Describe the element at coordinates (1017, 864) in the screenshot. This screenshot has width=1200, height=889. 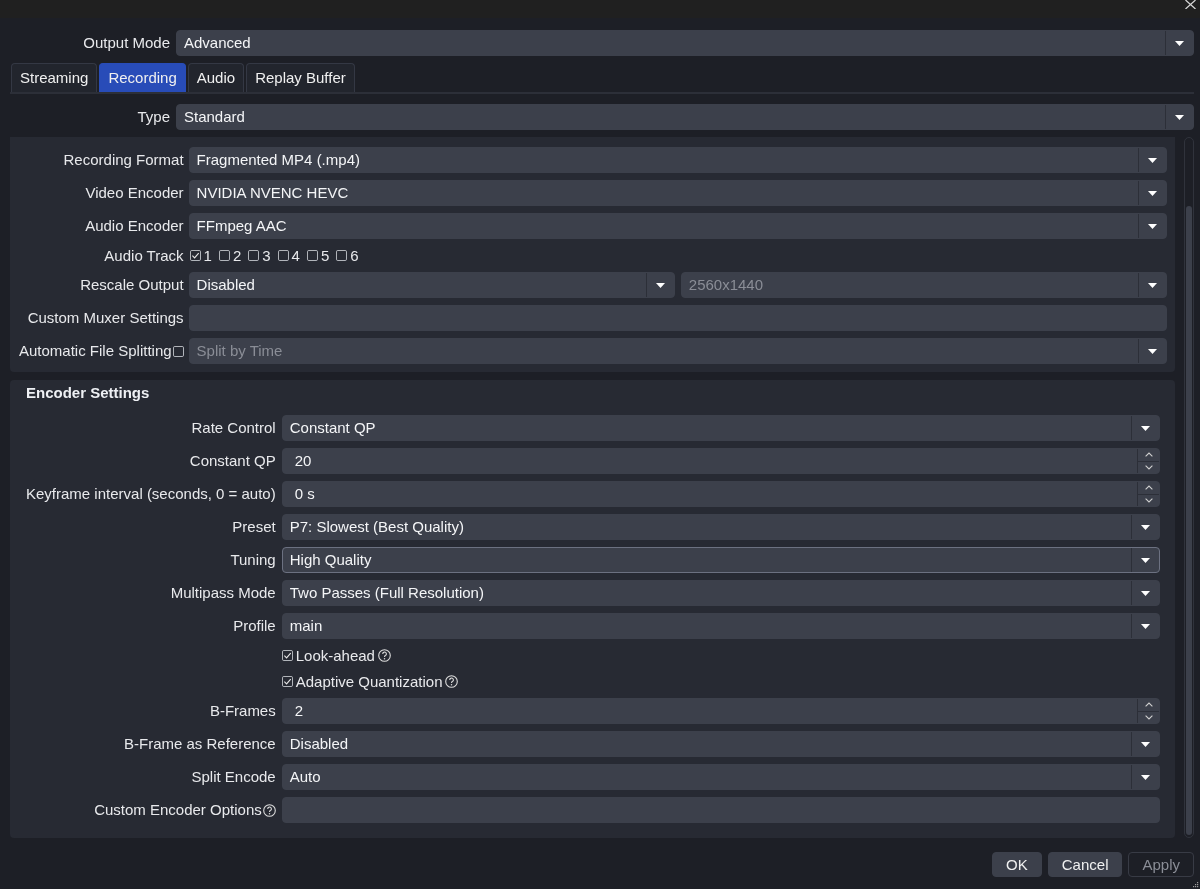
I see `dialog-button: OK` at that location.